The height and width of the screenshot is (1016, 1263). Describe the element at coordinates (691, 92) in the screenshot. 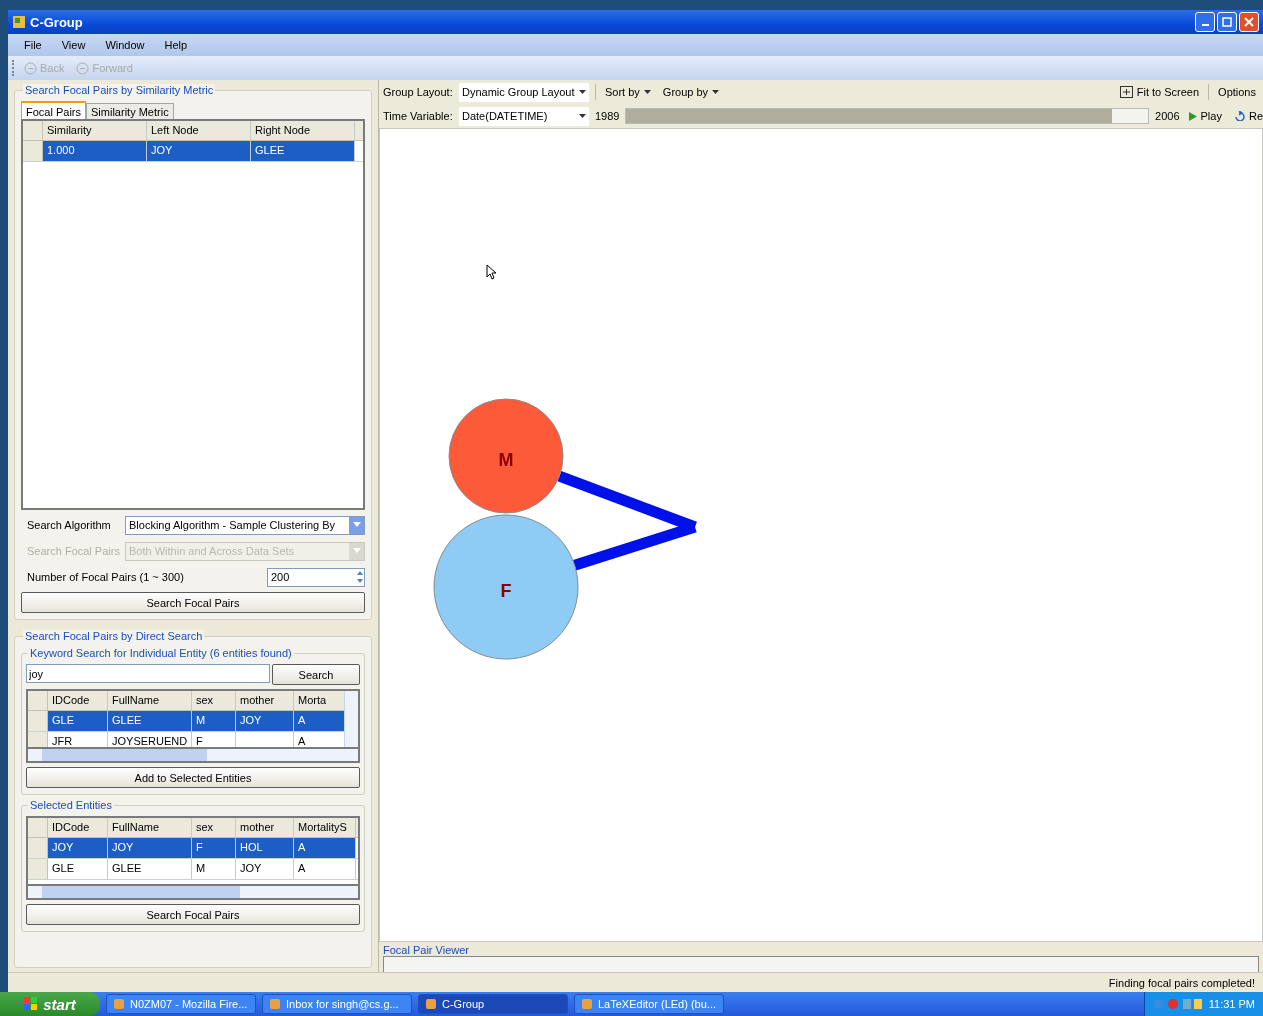

I see `group-by-button: Group by` at that location.